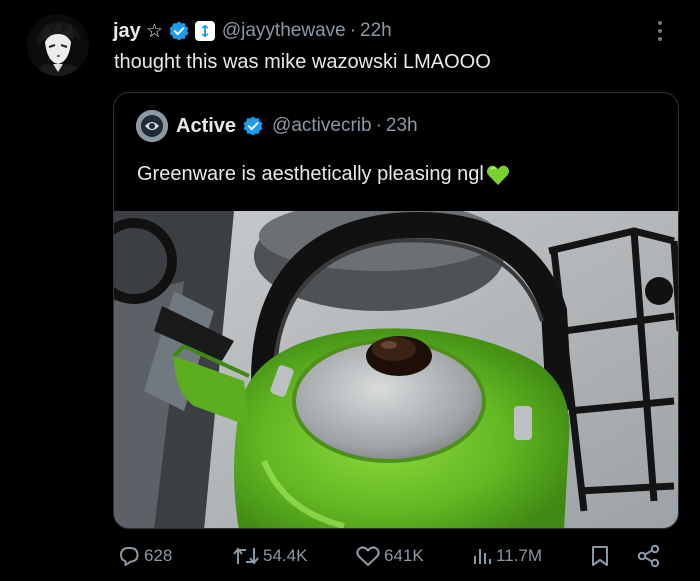  Describe the element at coordinates (204, 31) in the screenshot. I see `affiliate-badge-icon` at that location.